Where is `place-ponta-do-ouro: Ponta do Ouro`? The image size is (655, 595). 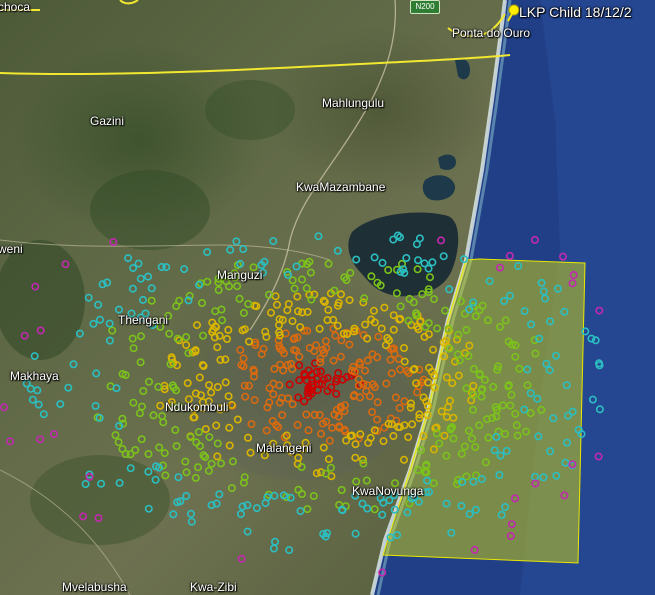 place-ponta-do-ouro: Ponta do Ouro is located at coordinates (491, 33).